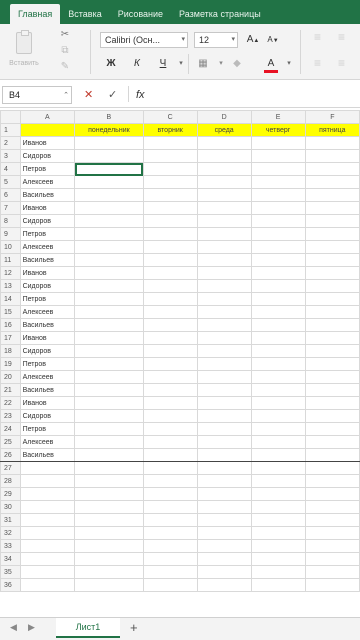 The width and height of the screenshot is (360, 640). I want to click on column-header-d: D, so click(224, 117).